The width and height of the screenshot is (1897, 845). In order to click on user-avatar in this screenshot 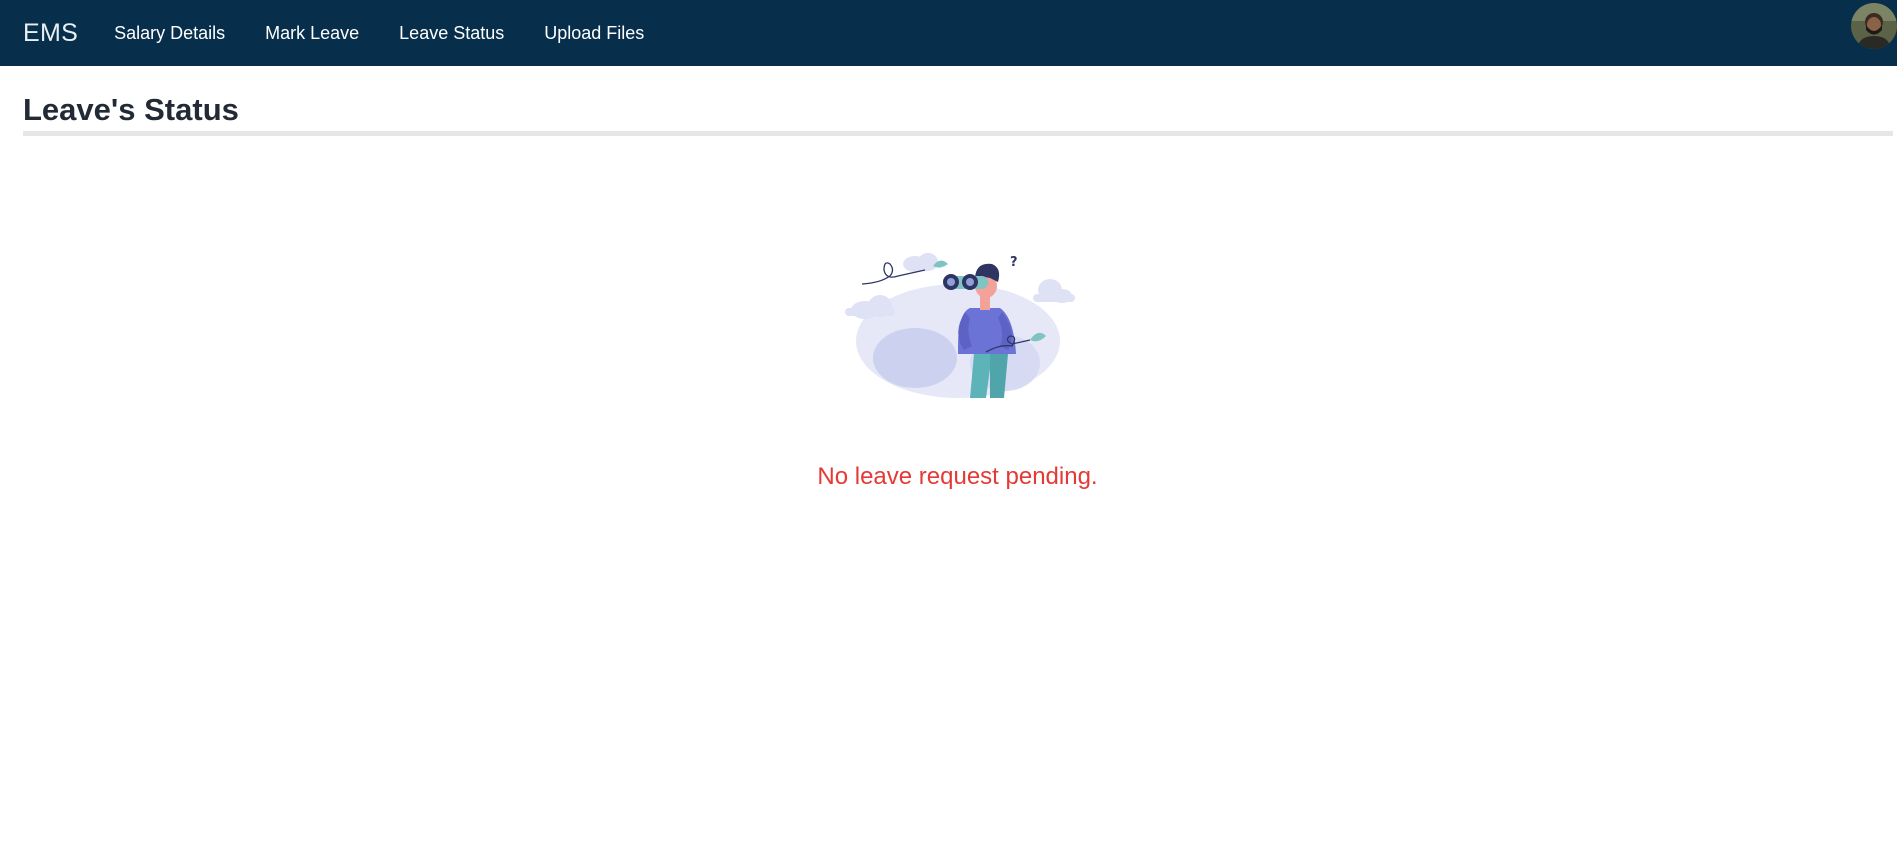, I will do `click(1874, 26)`.